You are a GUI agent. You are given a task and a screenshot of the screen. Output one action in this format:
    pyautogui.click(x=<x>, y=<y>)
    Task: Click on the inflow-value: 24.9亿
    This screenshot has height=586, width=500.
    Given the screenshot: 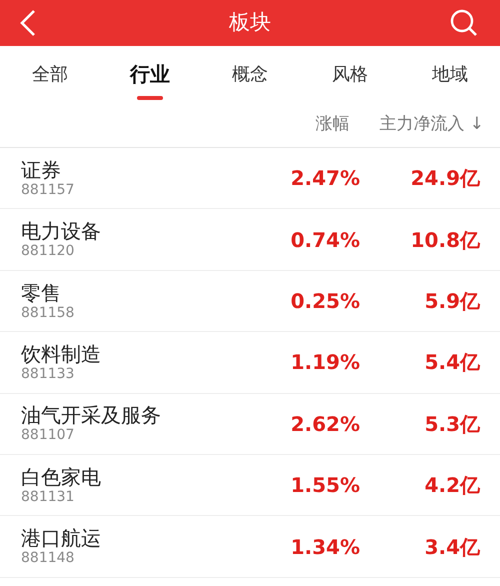 What is the action you would take?
    pyautogui.click(x=445, y=178)
    